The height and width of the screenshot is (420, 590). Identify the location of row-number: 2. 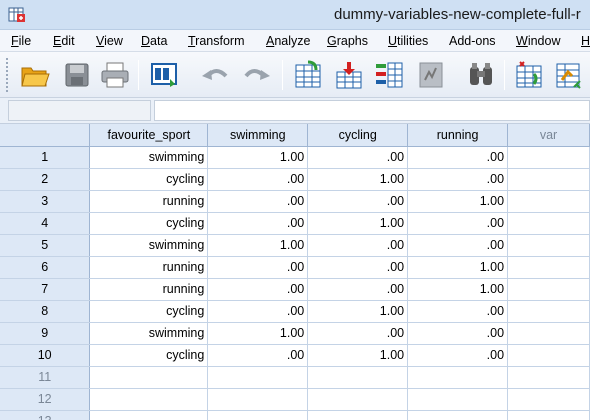
(45, 179).